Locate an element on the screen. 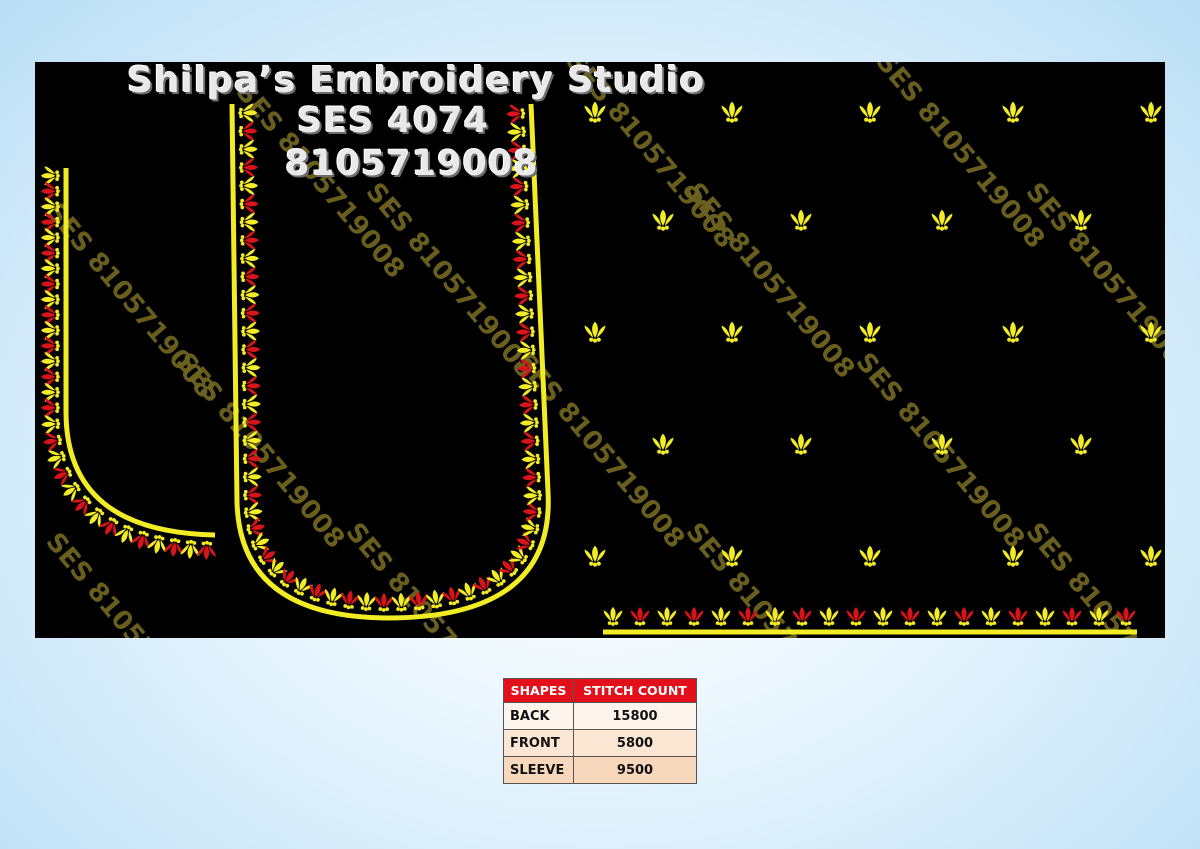 This screenshot has height=849, width=1200. stitch-count: 5800 is located at coordinates (635, 743).